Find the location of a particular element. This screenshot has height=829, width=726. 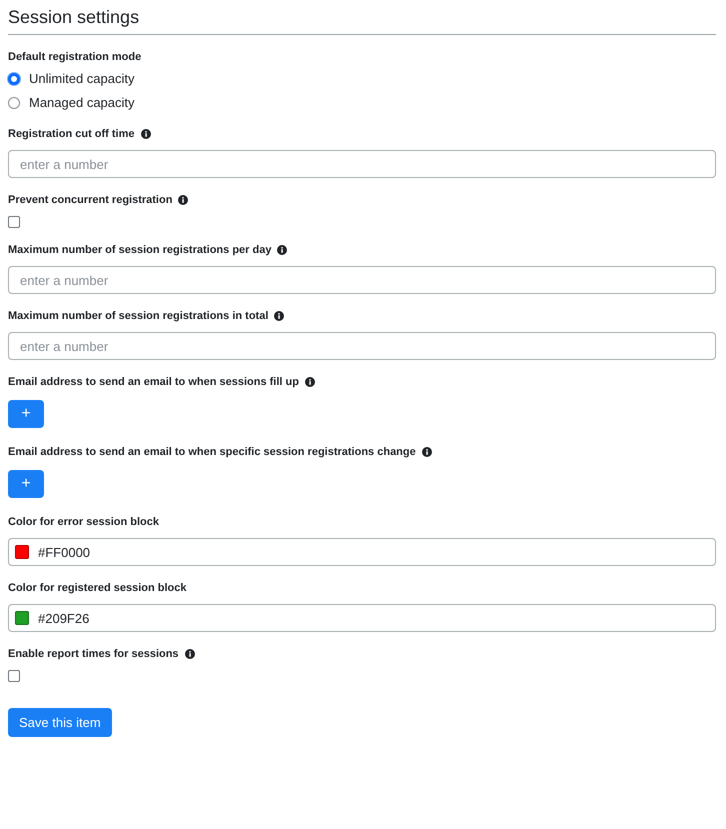

color-field: #FF0000 is located at coordinates (362, 552).